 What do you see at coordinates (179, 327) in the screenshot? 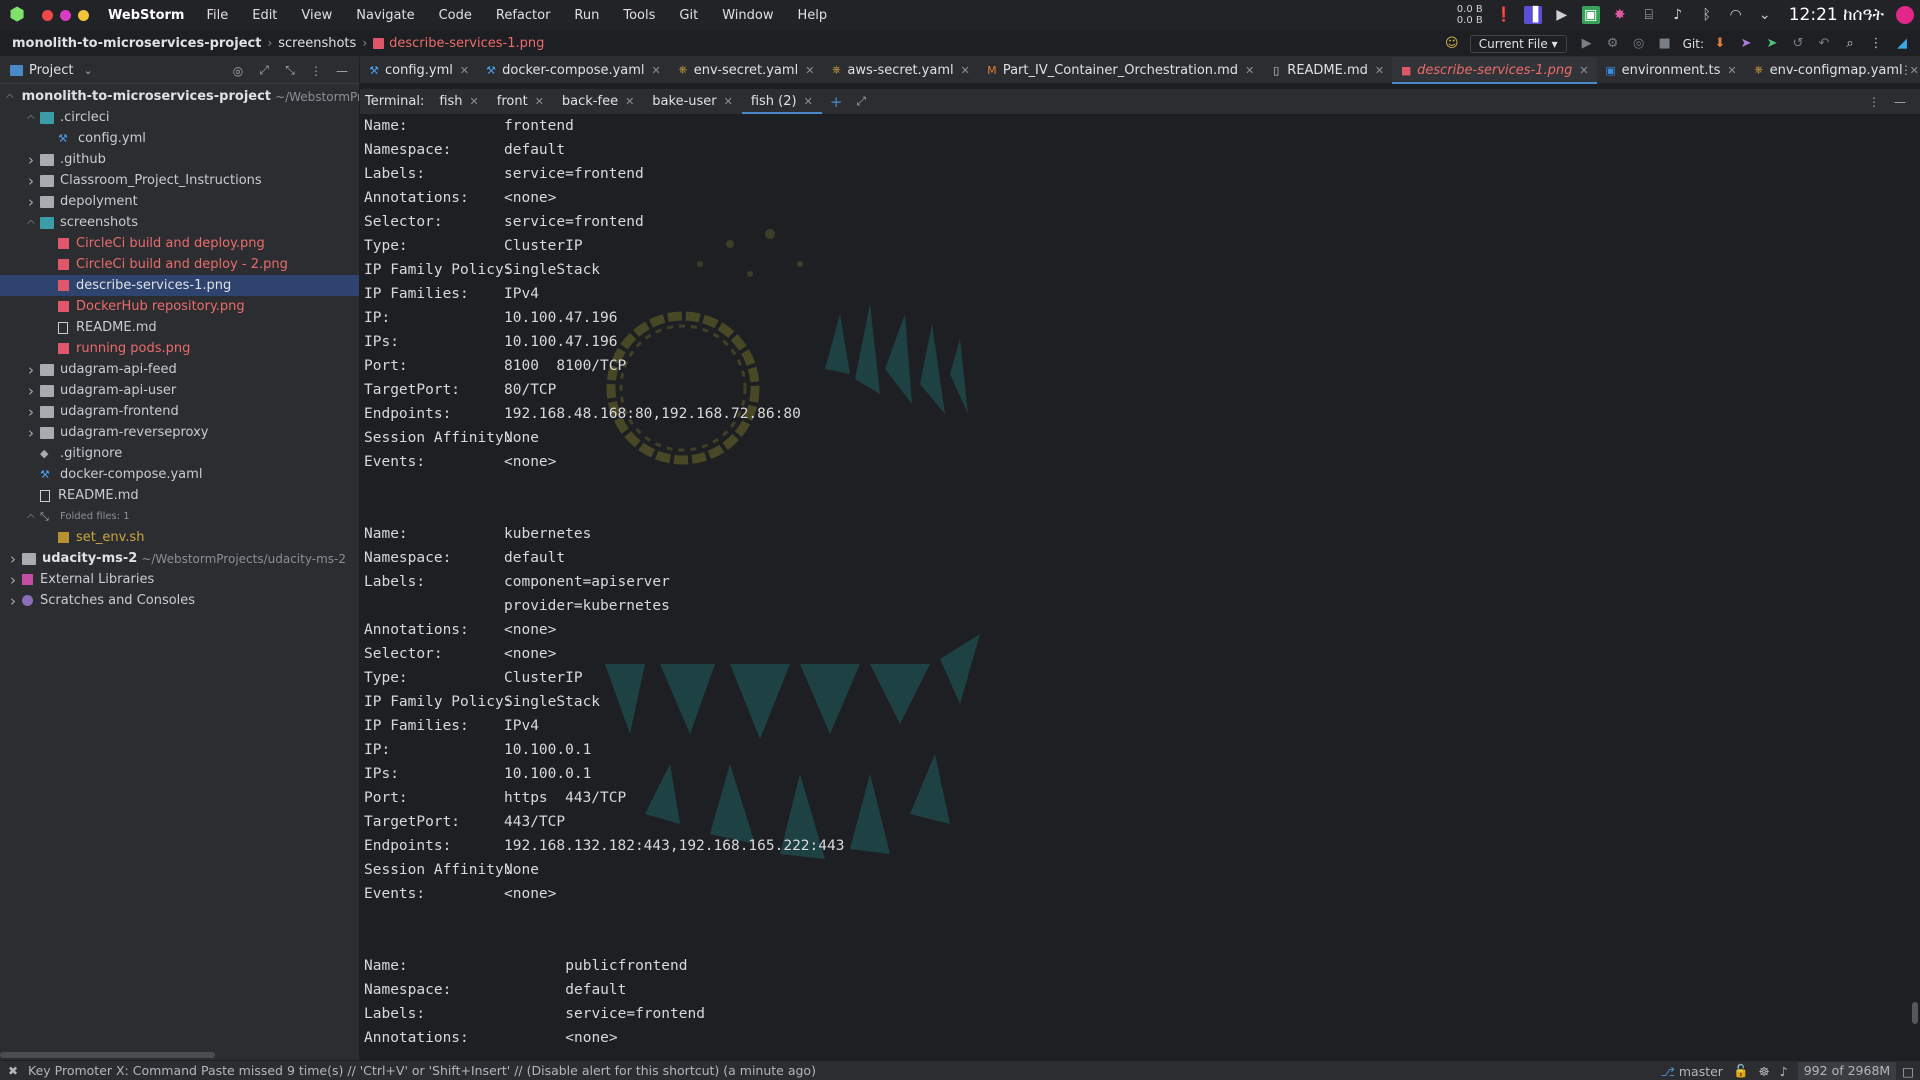
I see `tree-item: README.md` at bounding box center [179, 327].